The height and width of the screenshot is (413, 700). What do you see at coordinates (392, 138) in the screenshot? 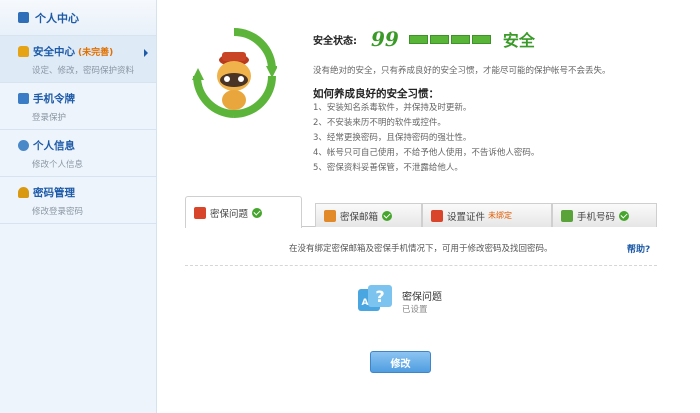
I see `list-item: 3、经常更换密码，且保持密码的强壮性。` at bounding box center [392, 138].